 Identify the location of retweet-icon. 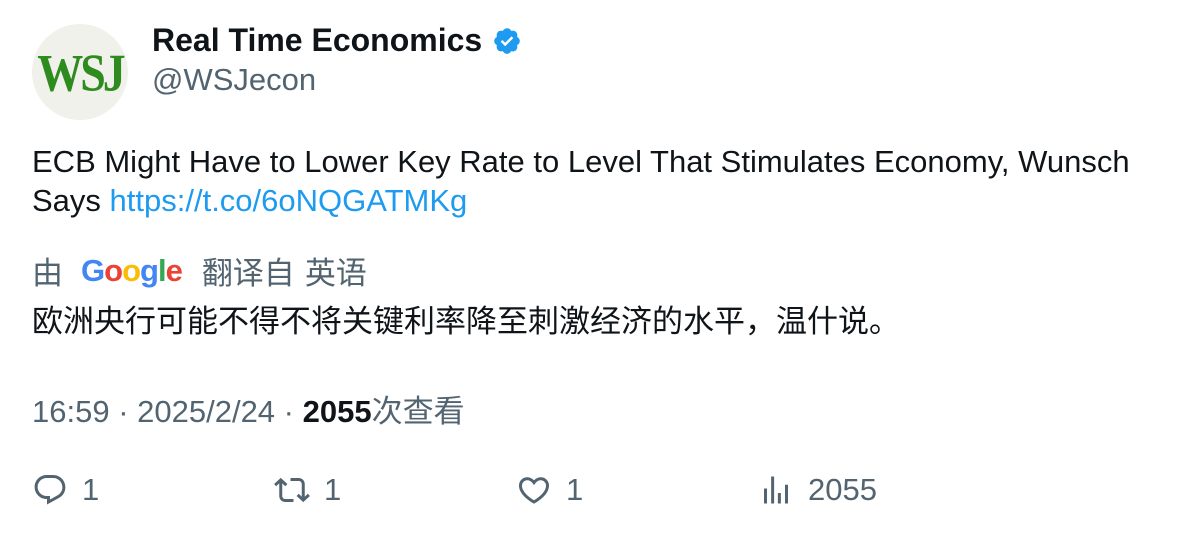
(292, 490).